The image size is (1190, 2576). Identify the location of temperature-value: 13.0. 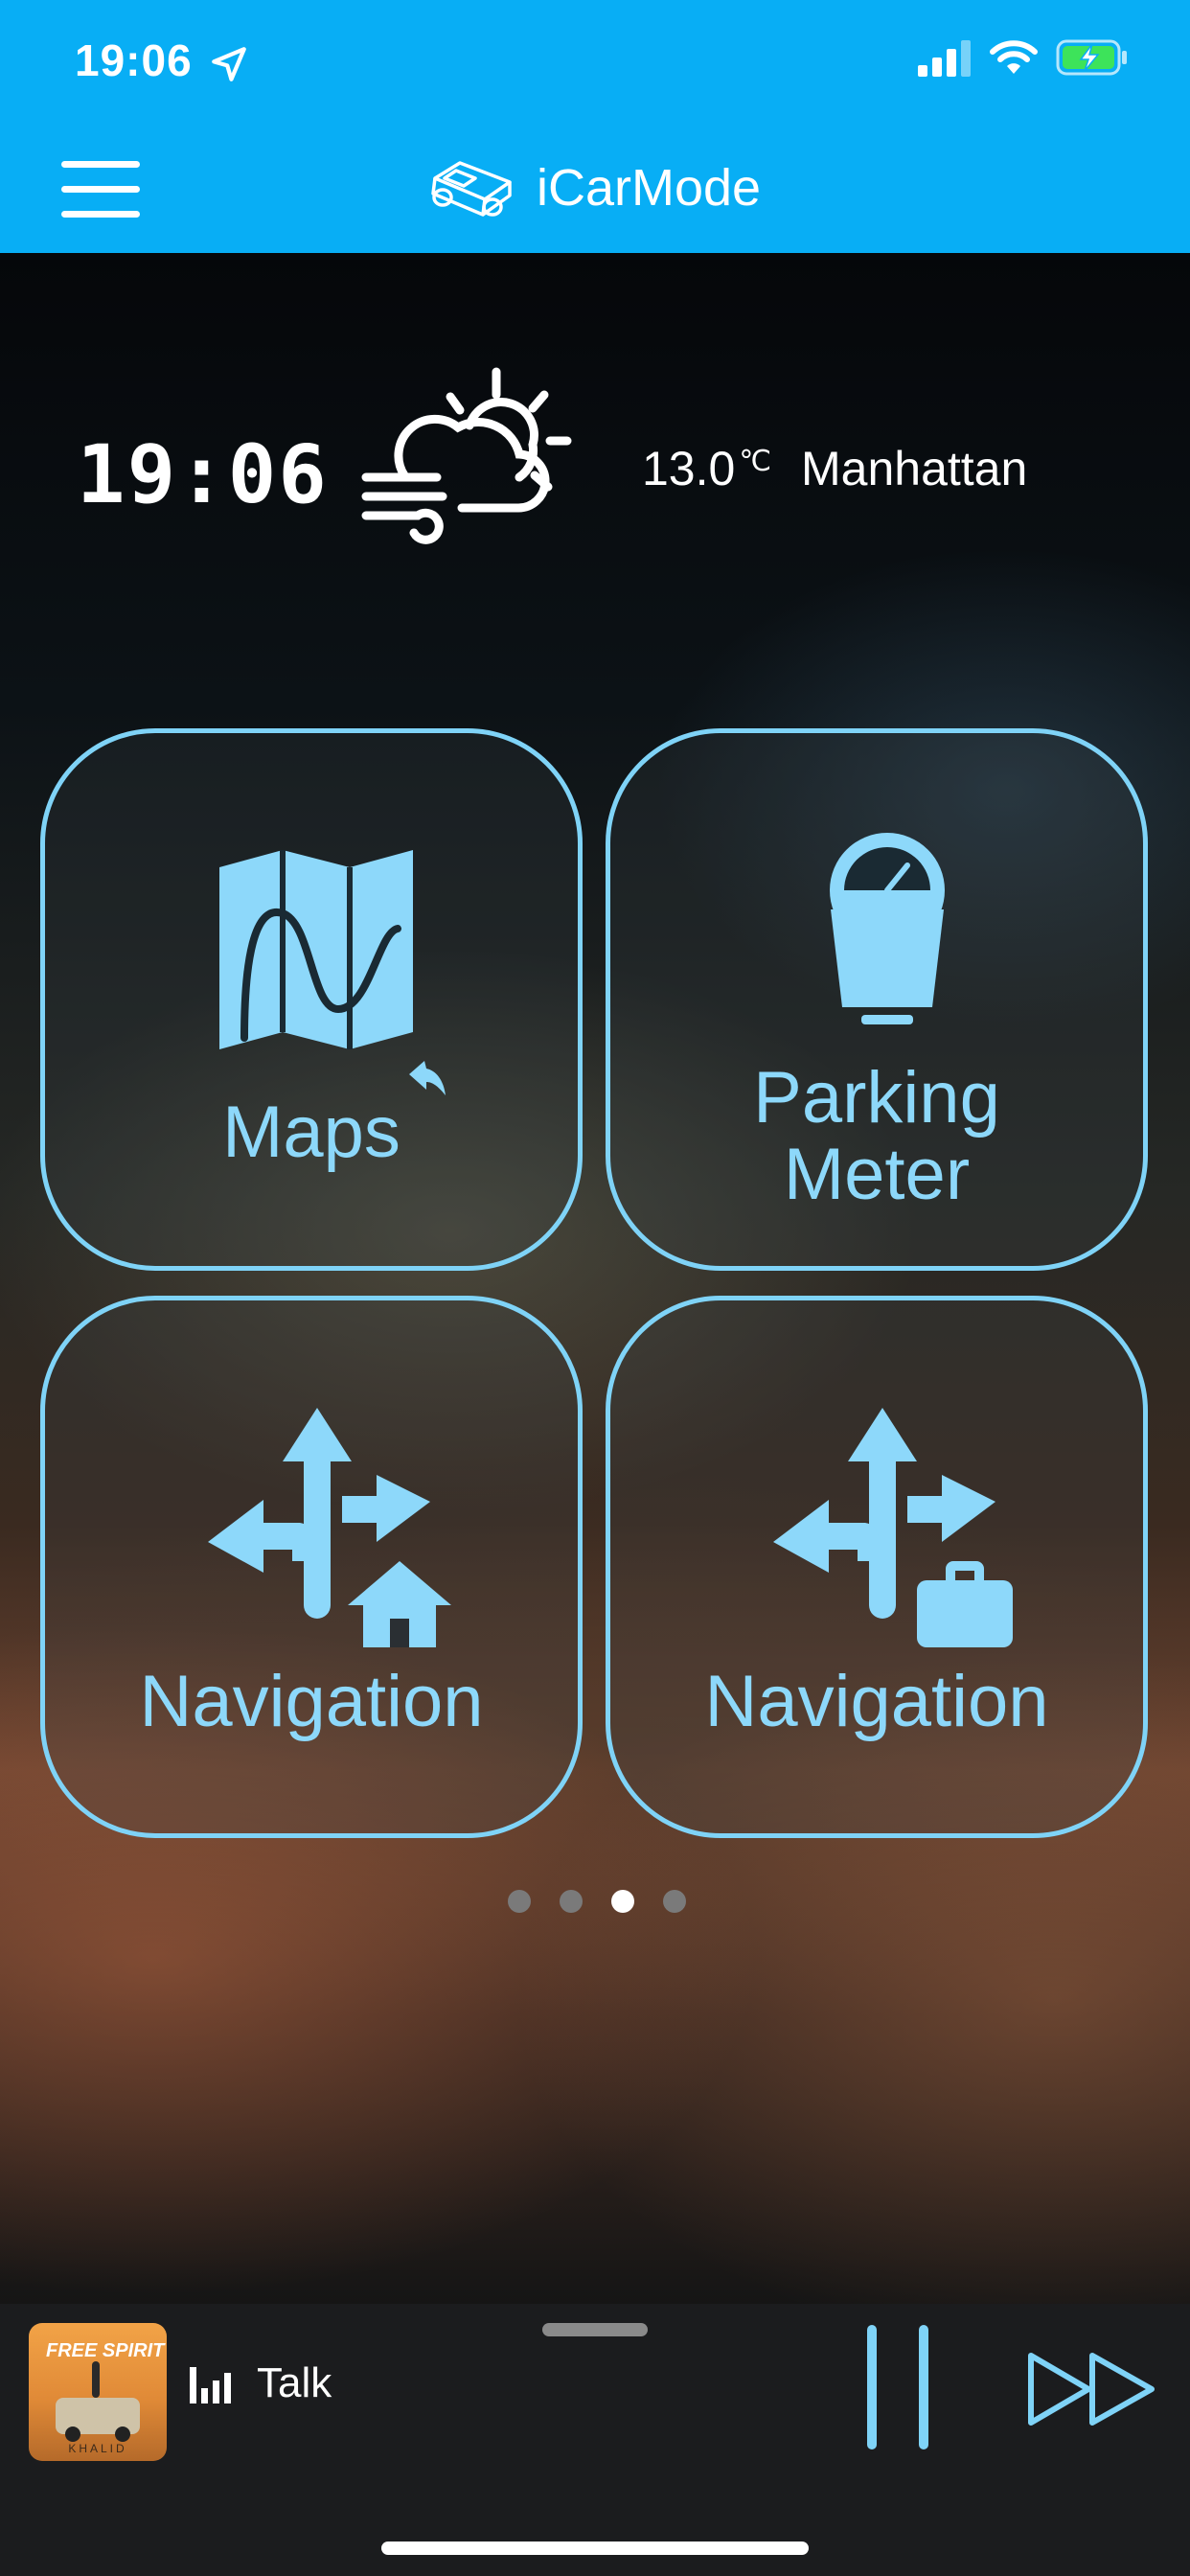
(689, 468).